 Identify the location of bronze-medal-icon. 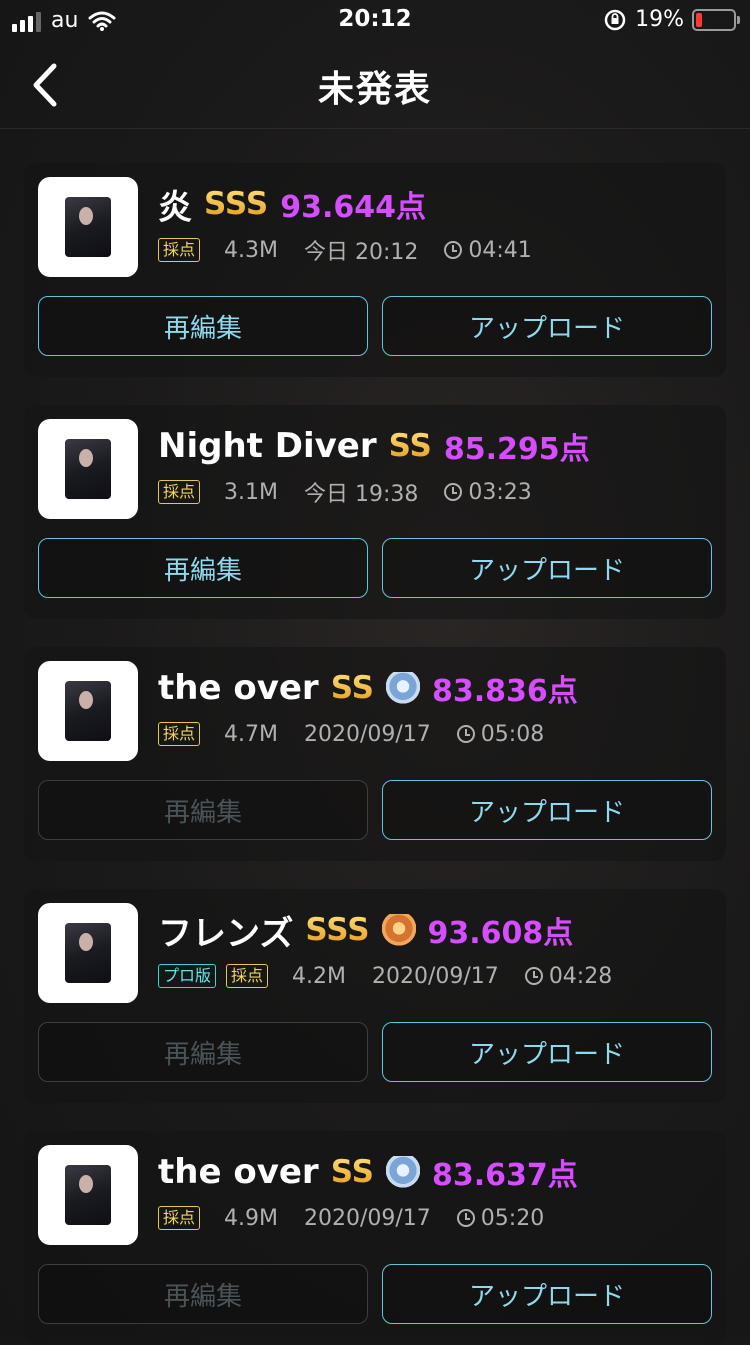
(398, 930).